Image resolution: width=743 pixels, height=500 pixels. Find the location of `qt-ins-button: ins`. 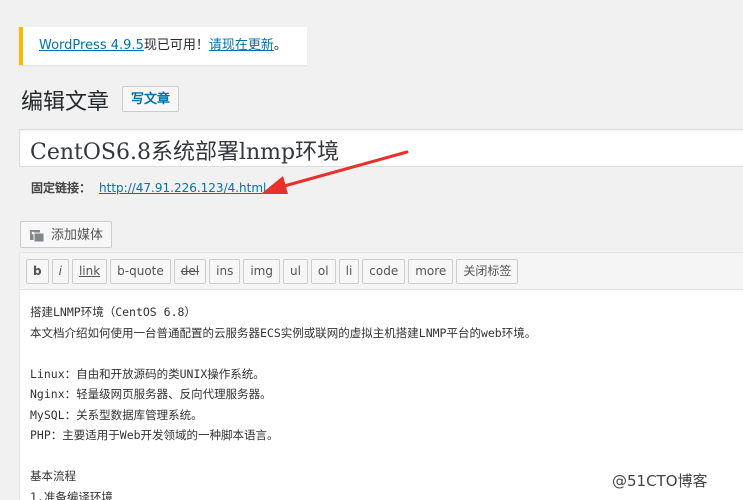

qt-ins-button: ins is located at coordinates (225, 271).